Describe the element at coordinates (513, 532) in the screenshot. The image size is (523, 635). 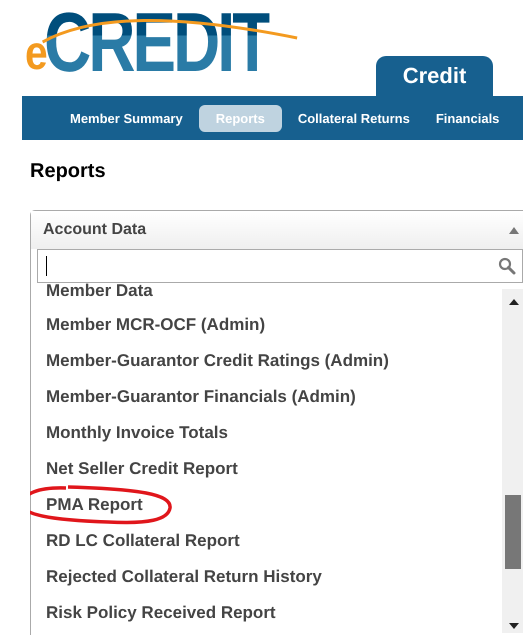
I see `scroll-thumb` at that location.